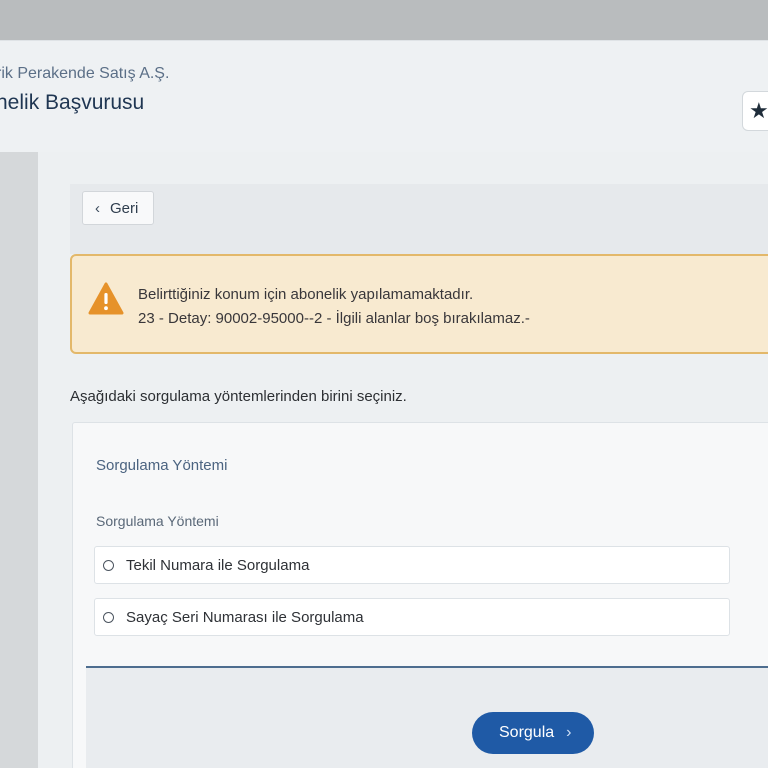 The width and height of the screenshot is (768, 768). Describe the element at coordinates (245, 617) in the screenshot. I see `radio-option-label: Sayaç Seri Numarası ile Sorgulama` at that location.